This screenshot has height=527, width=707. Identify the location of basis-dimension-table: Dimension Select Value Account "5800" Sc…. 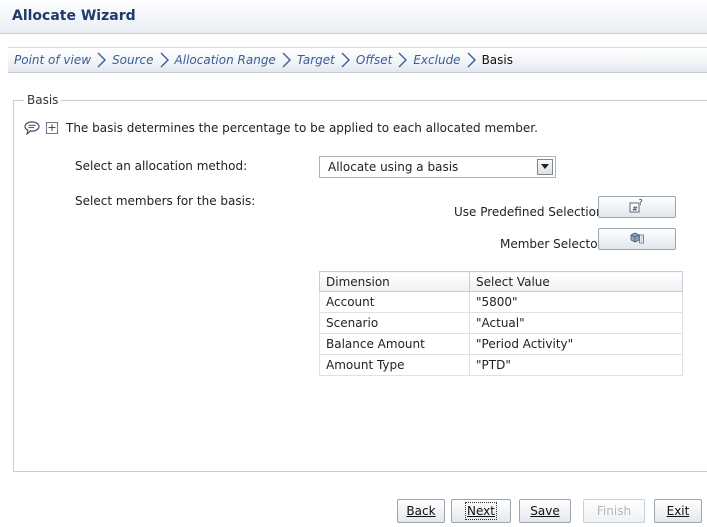
(501, 323).